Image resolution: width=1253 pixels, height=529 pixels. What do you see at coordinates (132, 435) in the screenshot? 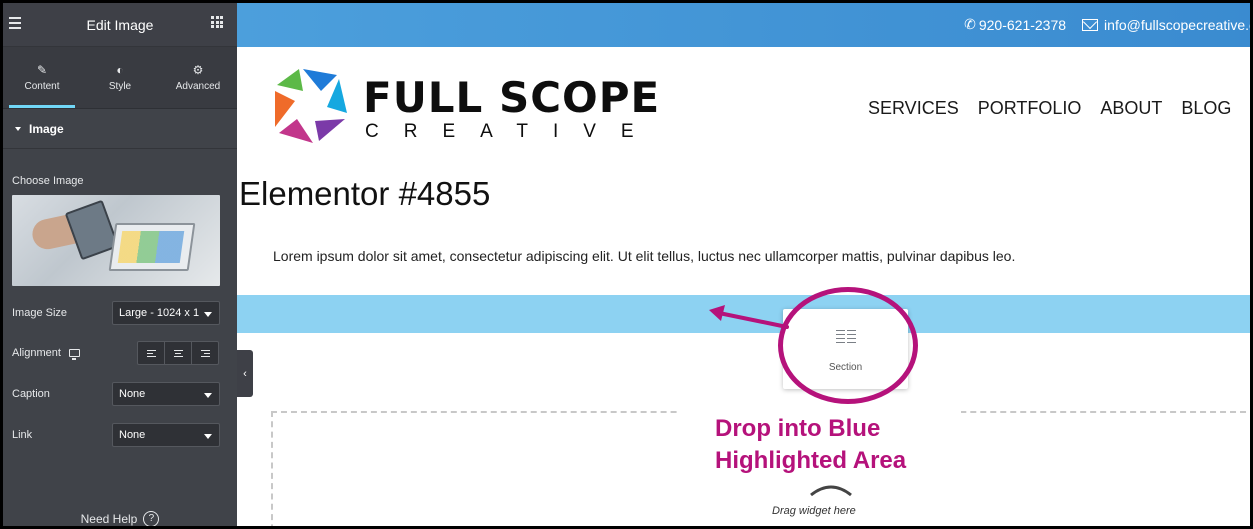
I see `link-value: None` at bounding box center [132, 435].